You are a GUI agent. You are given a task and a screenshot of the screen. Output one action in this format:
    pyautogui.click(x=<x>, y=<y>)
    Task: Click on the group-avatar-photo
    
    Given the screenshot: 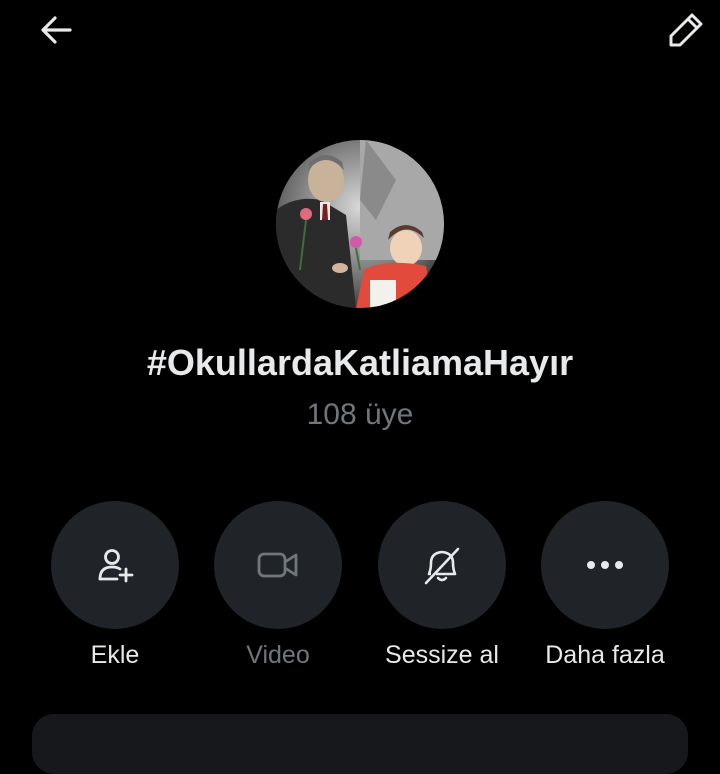 What is the action you would take?
    pyautogui.click(x=360, y=224)
    